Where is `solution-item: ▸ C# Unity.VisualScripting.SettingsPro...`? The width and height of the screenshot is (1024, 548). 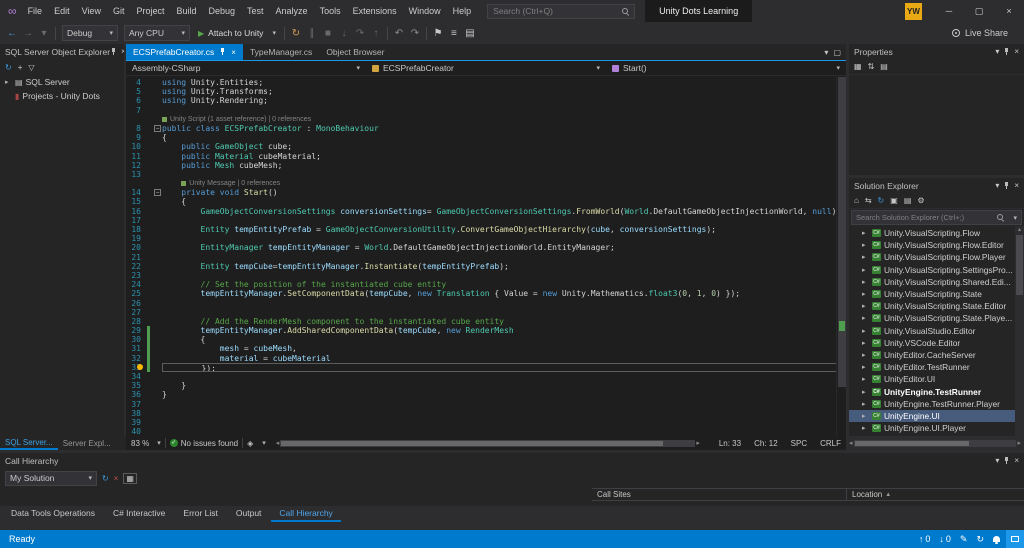
solution-item: ▸ C# Unity.VisualScripting.SettingsPro... is located at coordinates (936, 270).